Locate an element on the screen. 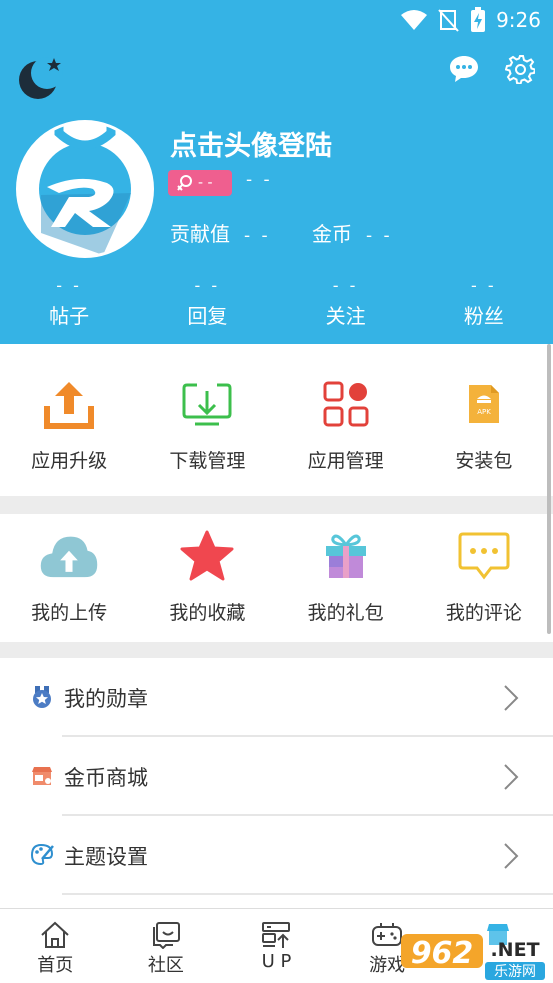  count-label: 粉丝 is located at coordinates (483, 316).